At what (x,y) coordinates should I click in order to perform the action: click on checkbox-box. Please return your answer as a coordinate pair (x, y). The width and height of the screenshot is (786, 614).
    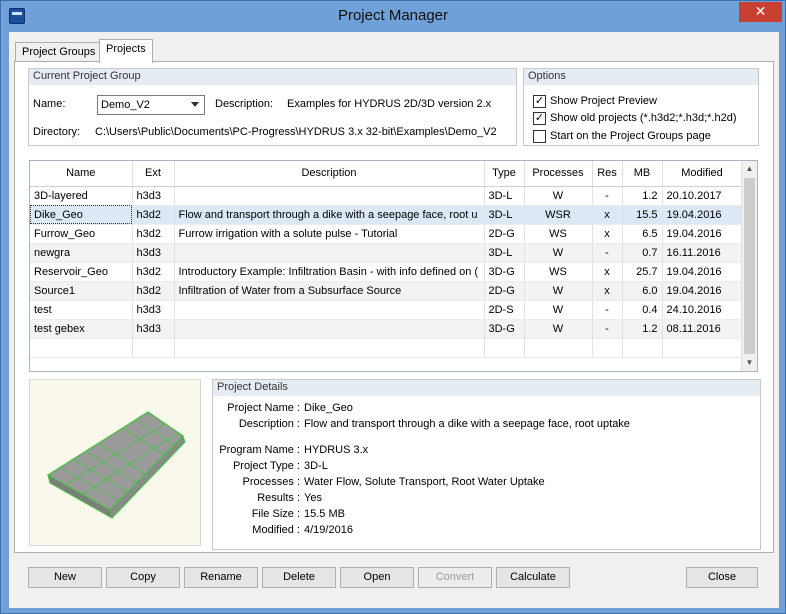
    Looking at the image, I should click on (539, 136).